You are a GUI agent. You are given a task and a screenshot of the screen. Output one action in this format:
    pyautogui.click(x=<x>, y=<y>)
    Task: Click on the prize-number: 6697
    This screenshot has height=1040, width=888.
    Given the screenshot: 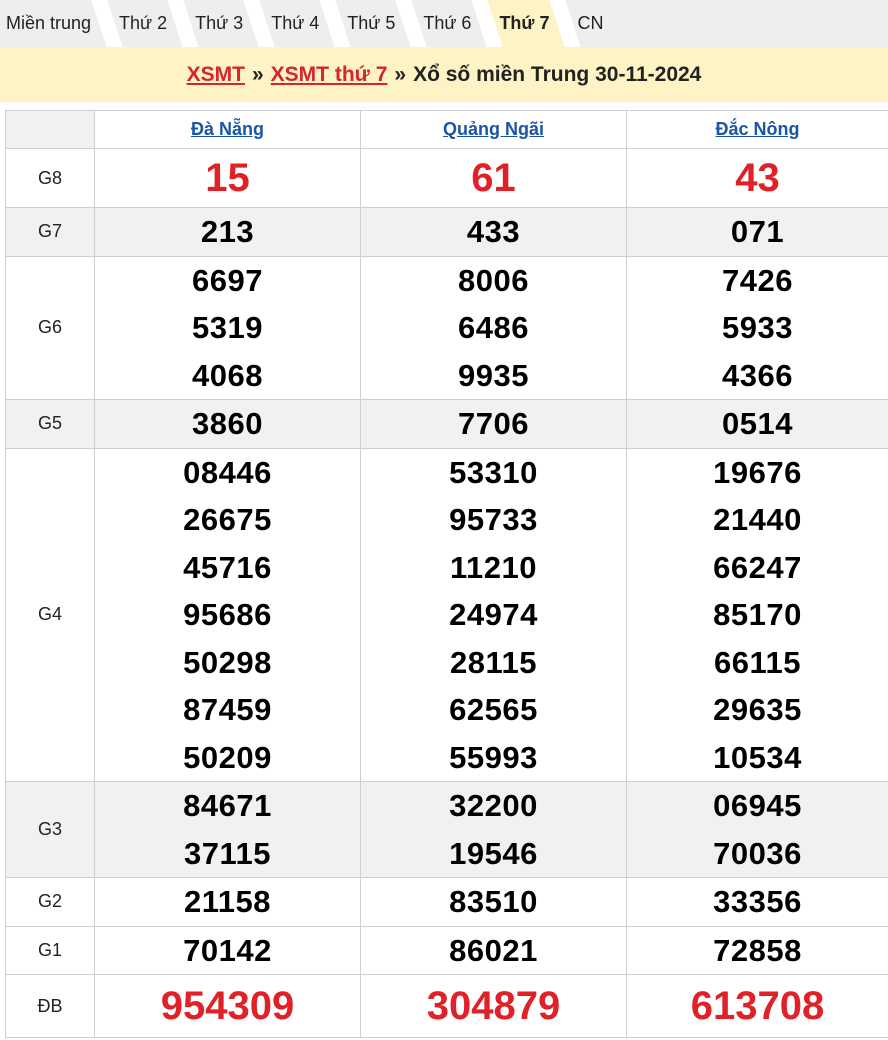 What is the action you would take?
    pyautogui.click(x=227, y=280)
    